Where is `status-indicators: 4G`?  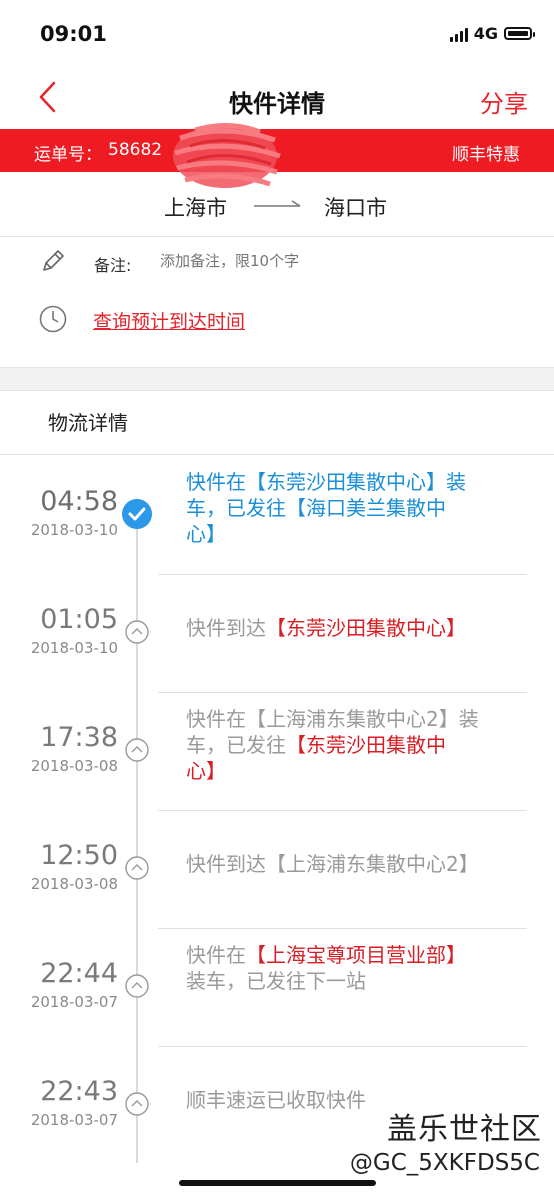 status-indicators: 4G is located at coordinates (492, 33).